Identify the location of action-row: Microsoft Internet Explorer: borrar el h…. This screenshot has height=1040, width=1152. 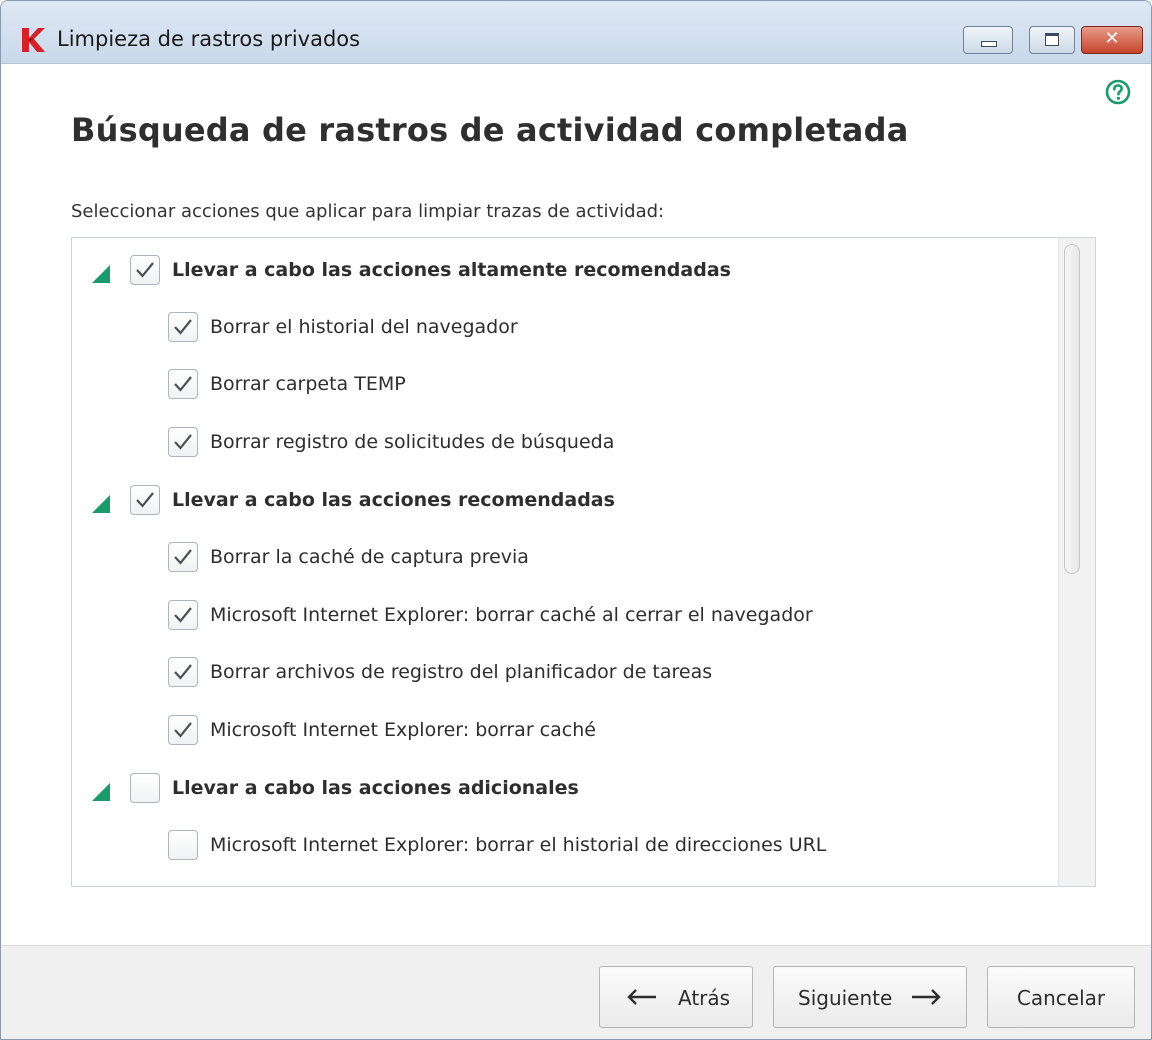
(563, 846).